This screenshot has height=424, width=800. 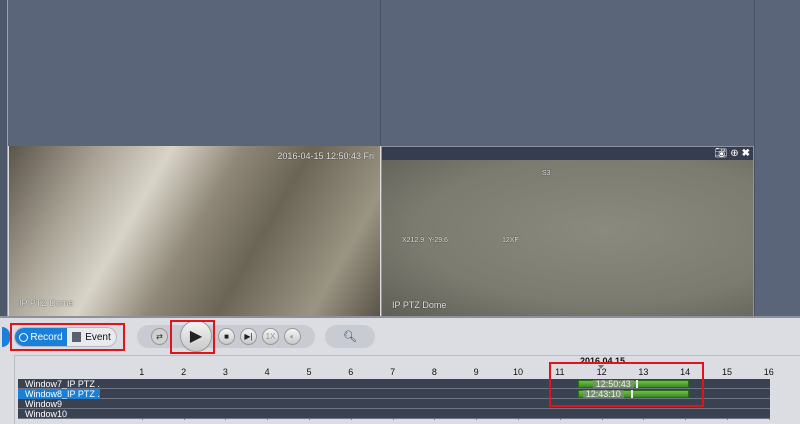 What do you see at coordinates (309, 372) in the screenshot?
I see `hour-tick-label: 5` at bounding box center [309, 372].